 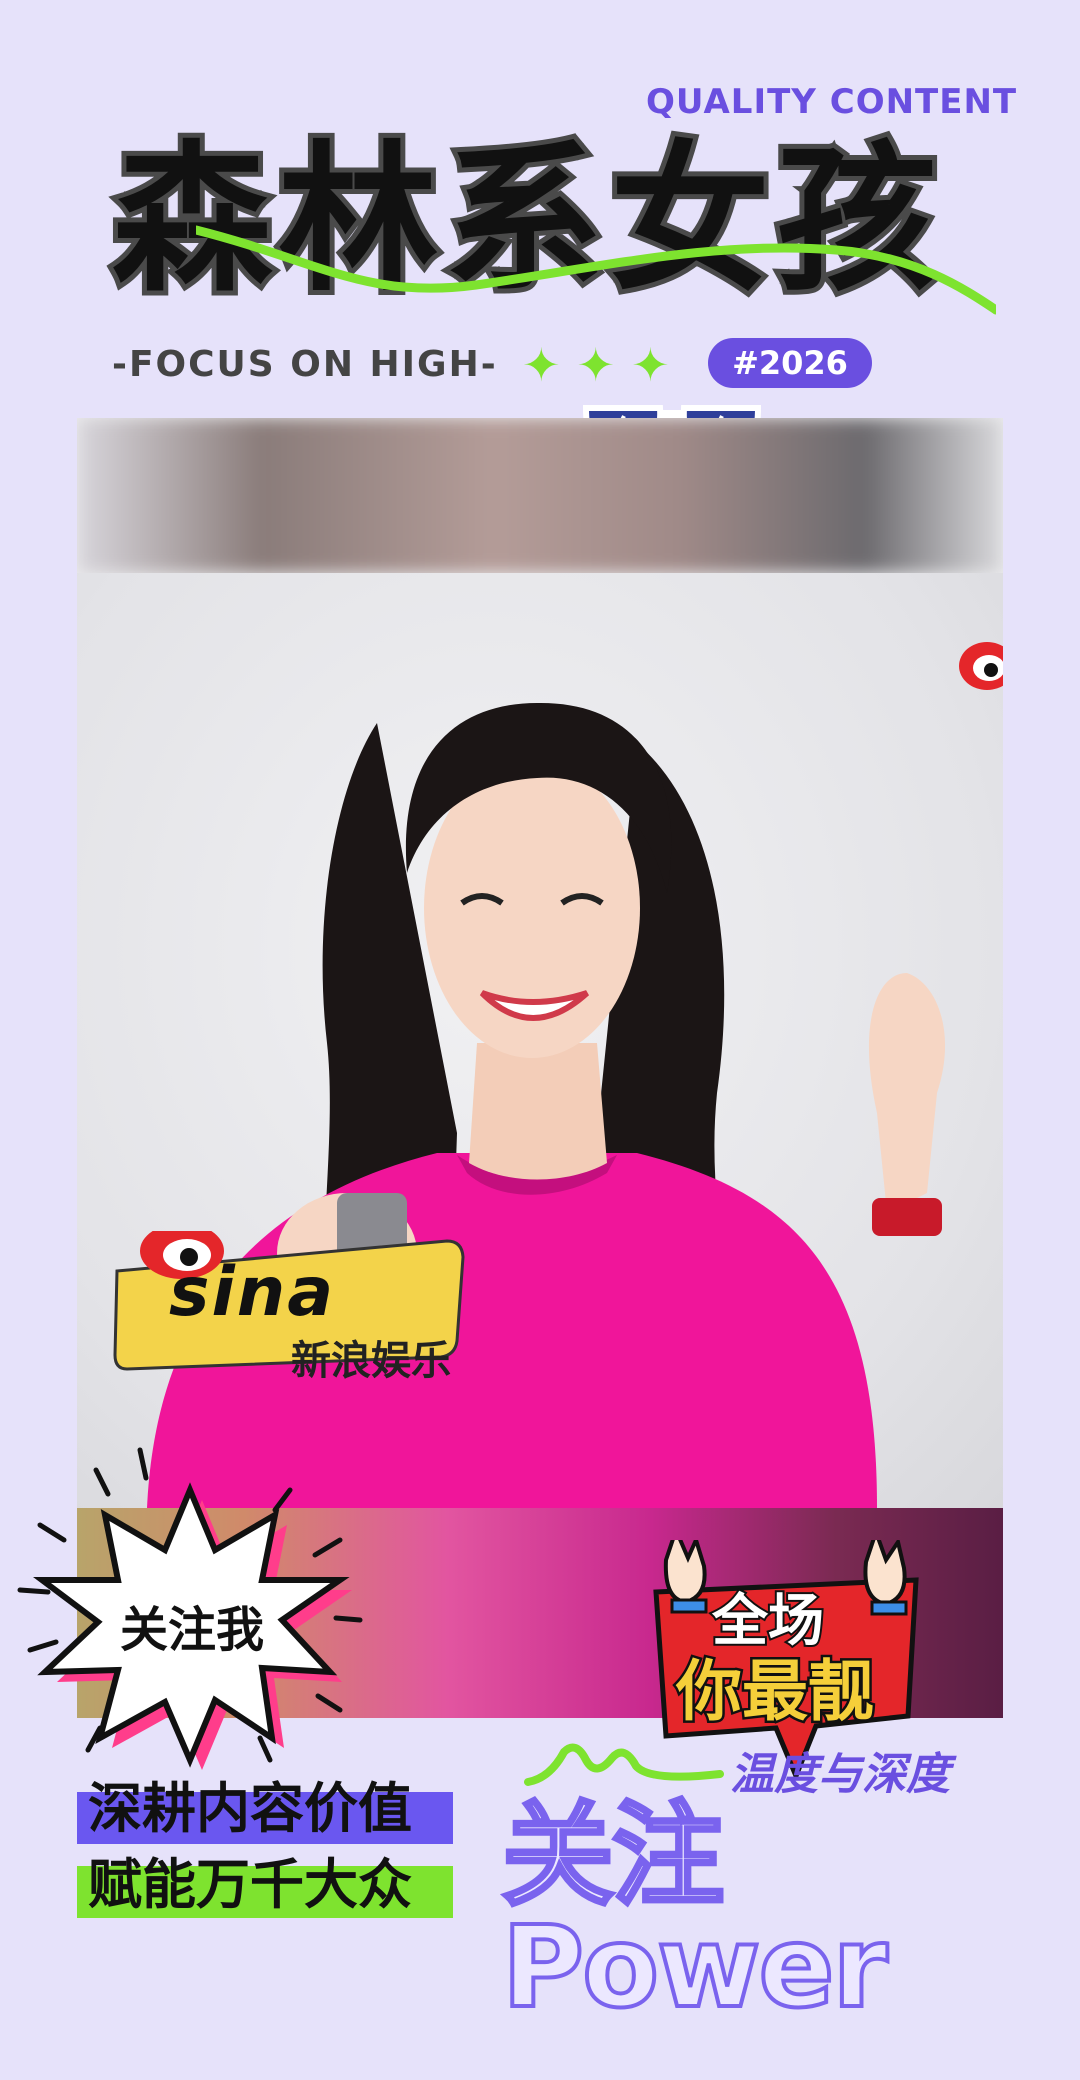 What do you see at coordinates (624, 1764) in the screenshot?
I see `green-squiggle-decoration` at bounding box center [624, 1764].